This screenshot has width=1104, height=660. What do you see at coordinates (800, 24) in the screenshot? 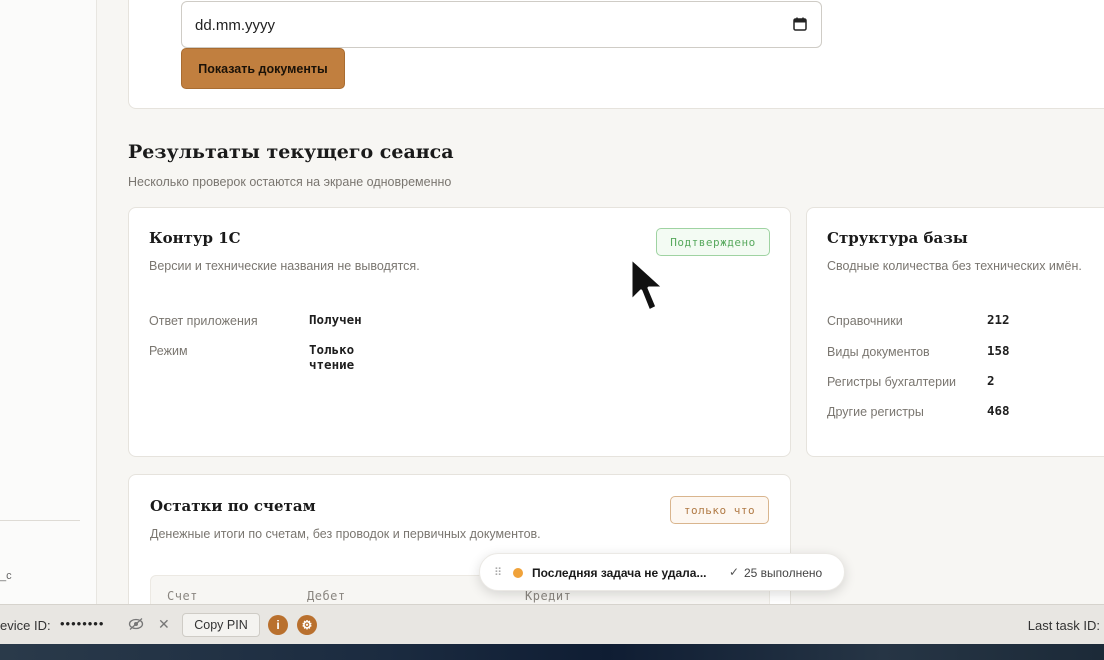
I see `calendar-icon` at bounding box center [800, 24].